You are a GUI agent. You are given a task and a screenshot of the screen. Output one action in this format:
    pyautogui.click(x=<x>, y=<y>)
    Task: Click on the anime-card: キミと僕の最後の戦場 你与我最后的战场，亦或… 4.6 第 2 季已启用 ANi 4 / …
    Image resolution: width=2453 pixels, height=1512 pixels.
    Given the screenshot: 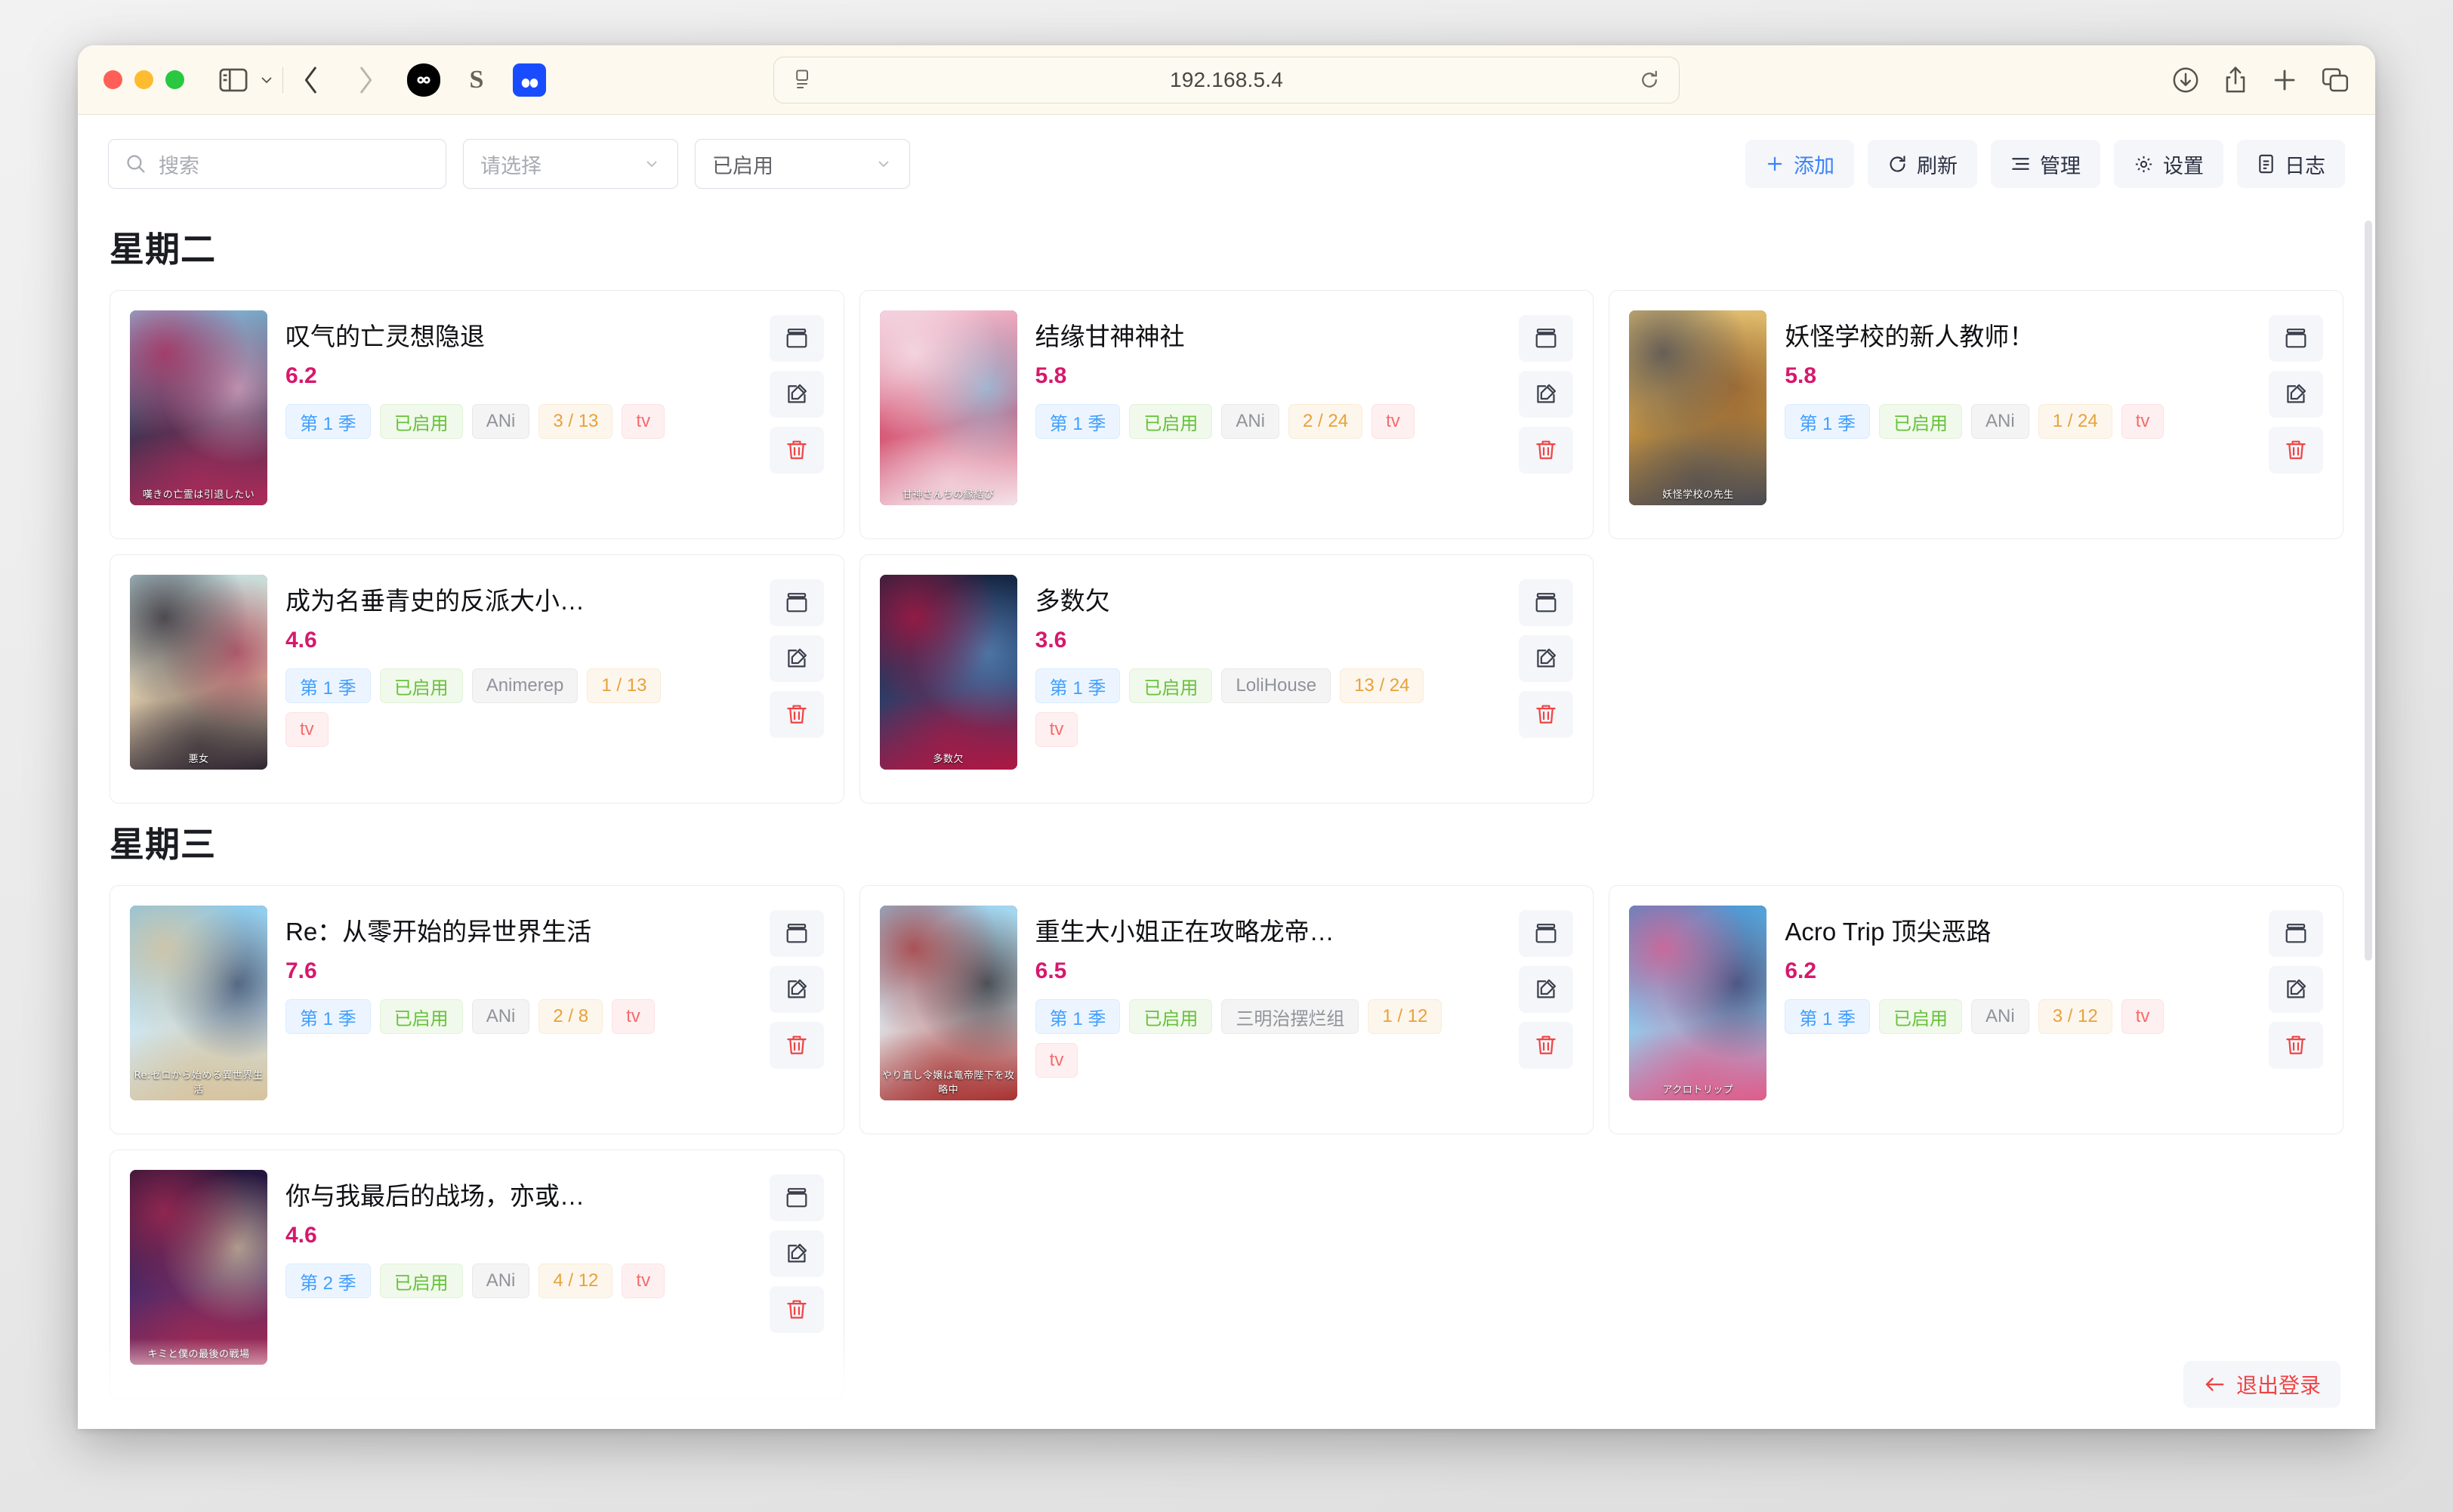 What is the action you would take?
    pyautogui.click(x=477, y=1274)
    